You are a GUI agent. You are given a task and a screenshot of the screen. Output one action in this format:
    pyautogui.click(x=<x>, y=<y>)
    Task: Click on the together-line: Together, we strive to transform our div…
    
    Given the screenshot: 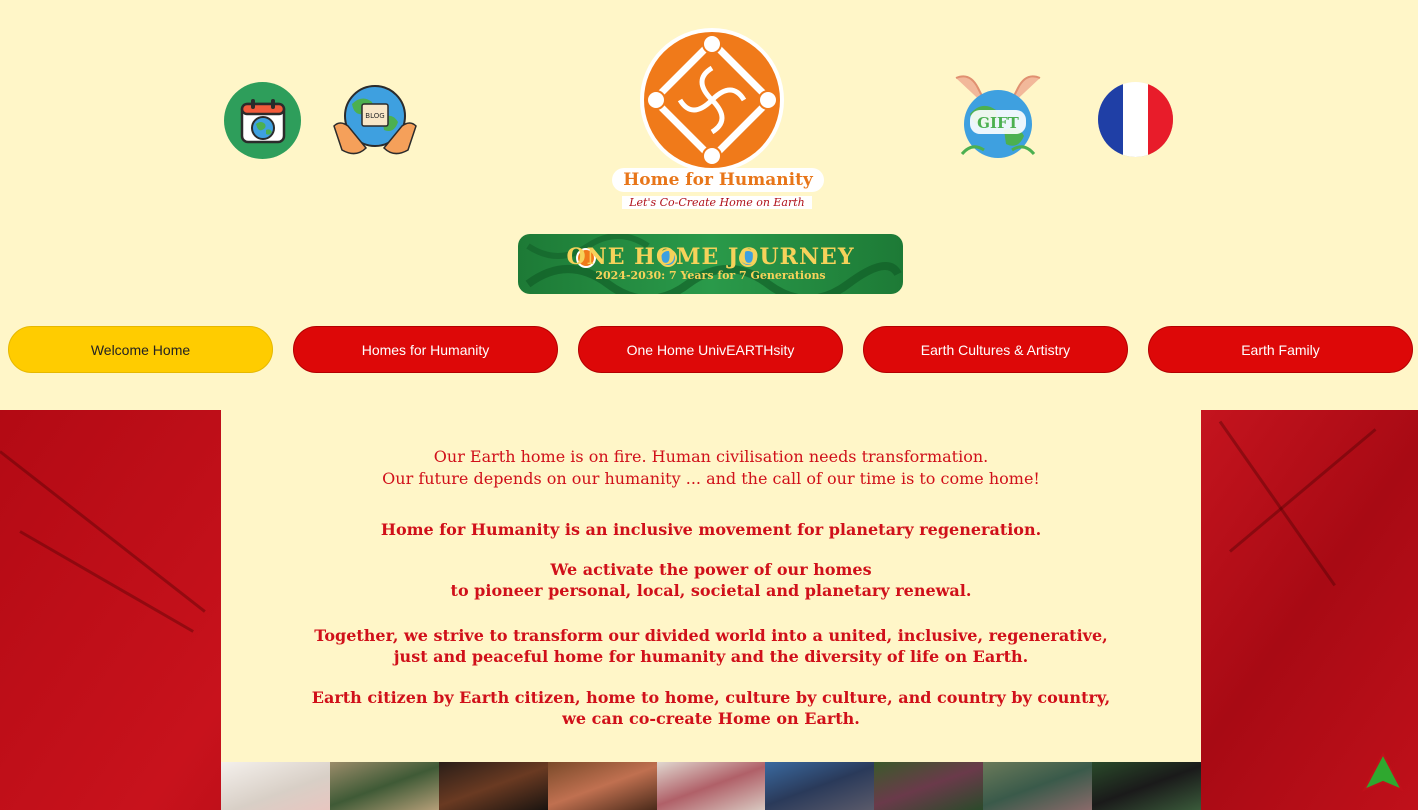 What is the action you would take?
    pyautogui.click(x=711, y=635)
    